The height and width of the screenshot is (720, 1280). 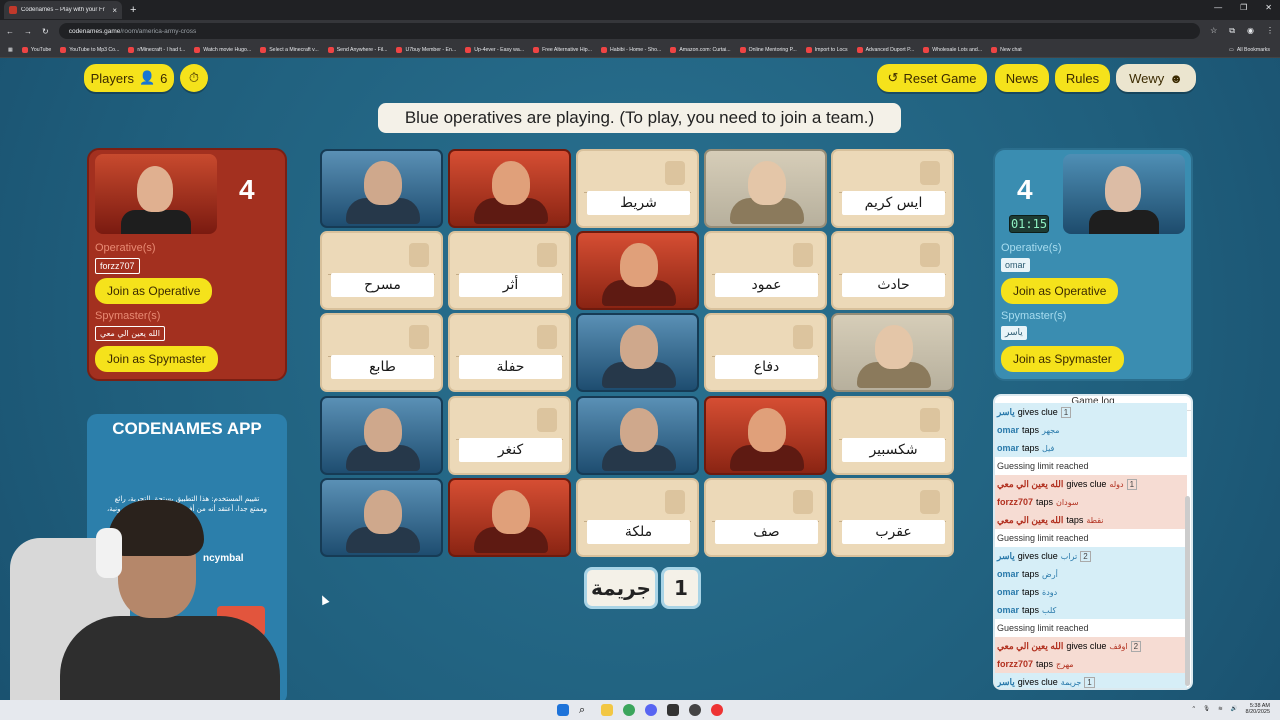 I want to click on bookmark-item: New chat, so click(x=1006, y=49).